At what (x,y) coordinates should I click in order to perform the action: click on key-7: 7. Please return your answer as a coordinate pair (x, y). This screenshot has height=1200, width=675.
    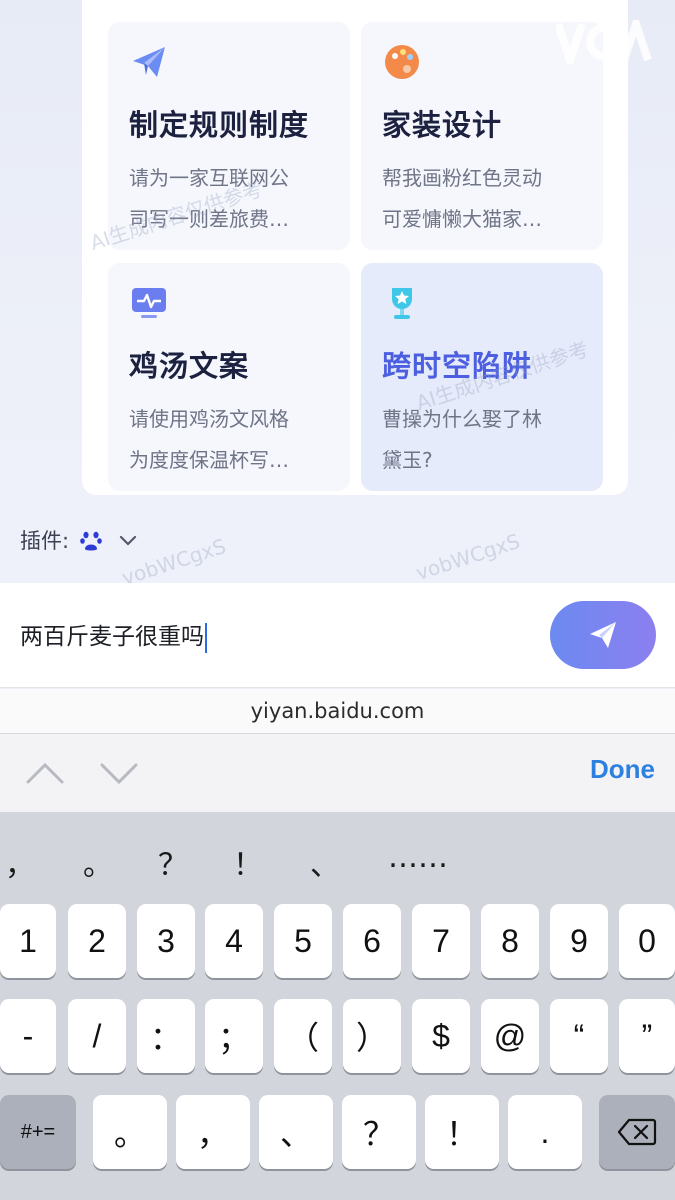
    Looking at the image, I should click on (441, 941).